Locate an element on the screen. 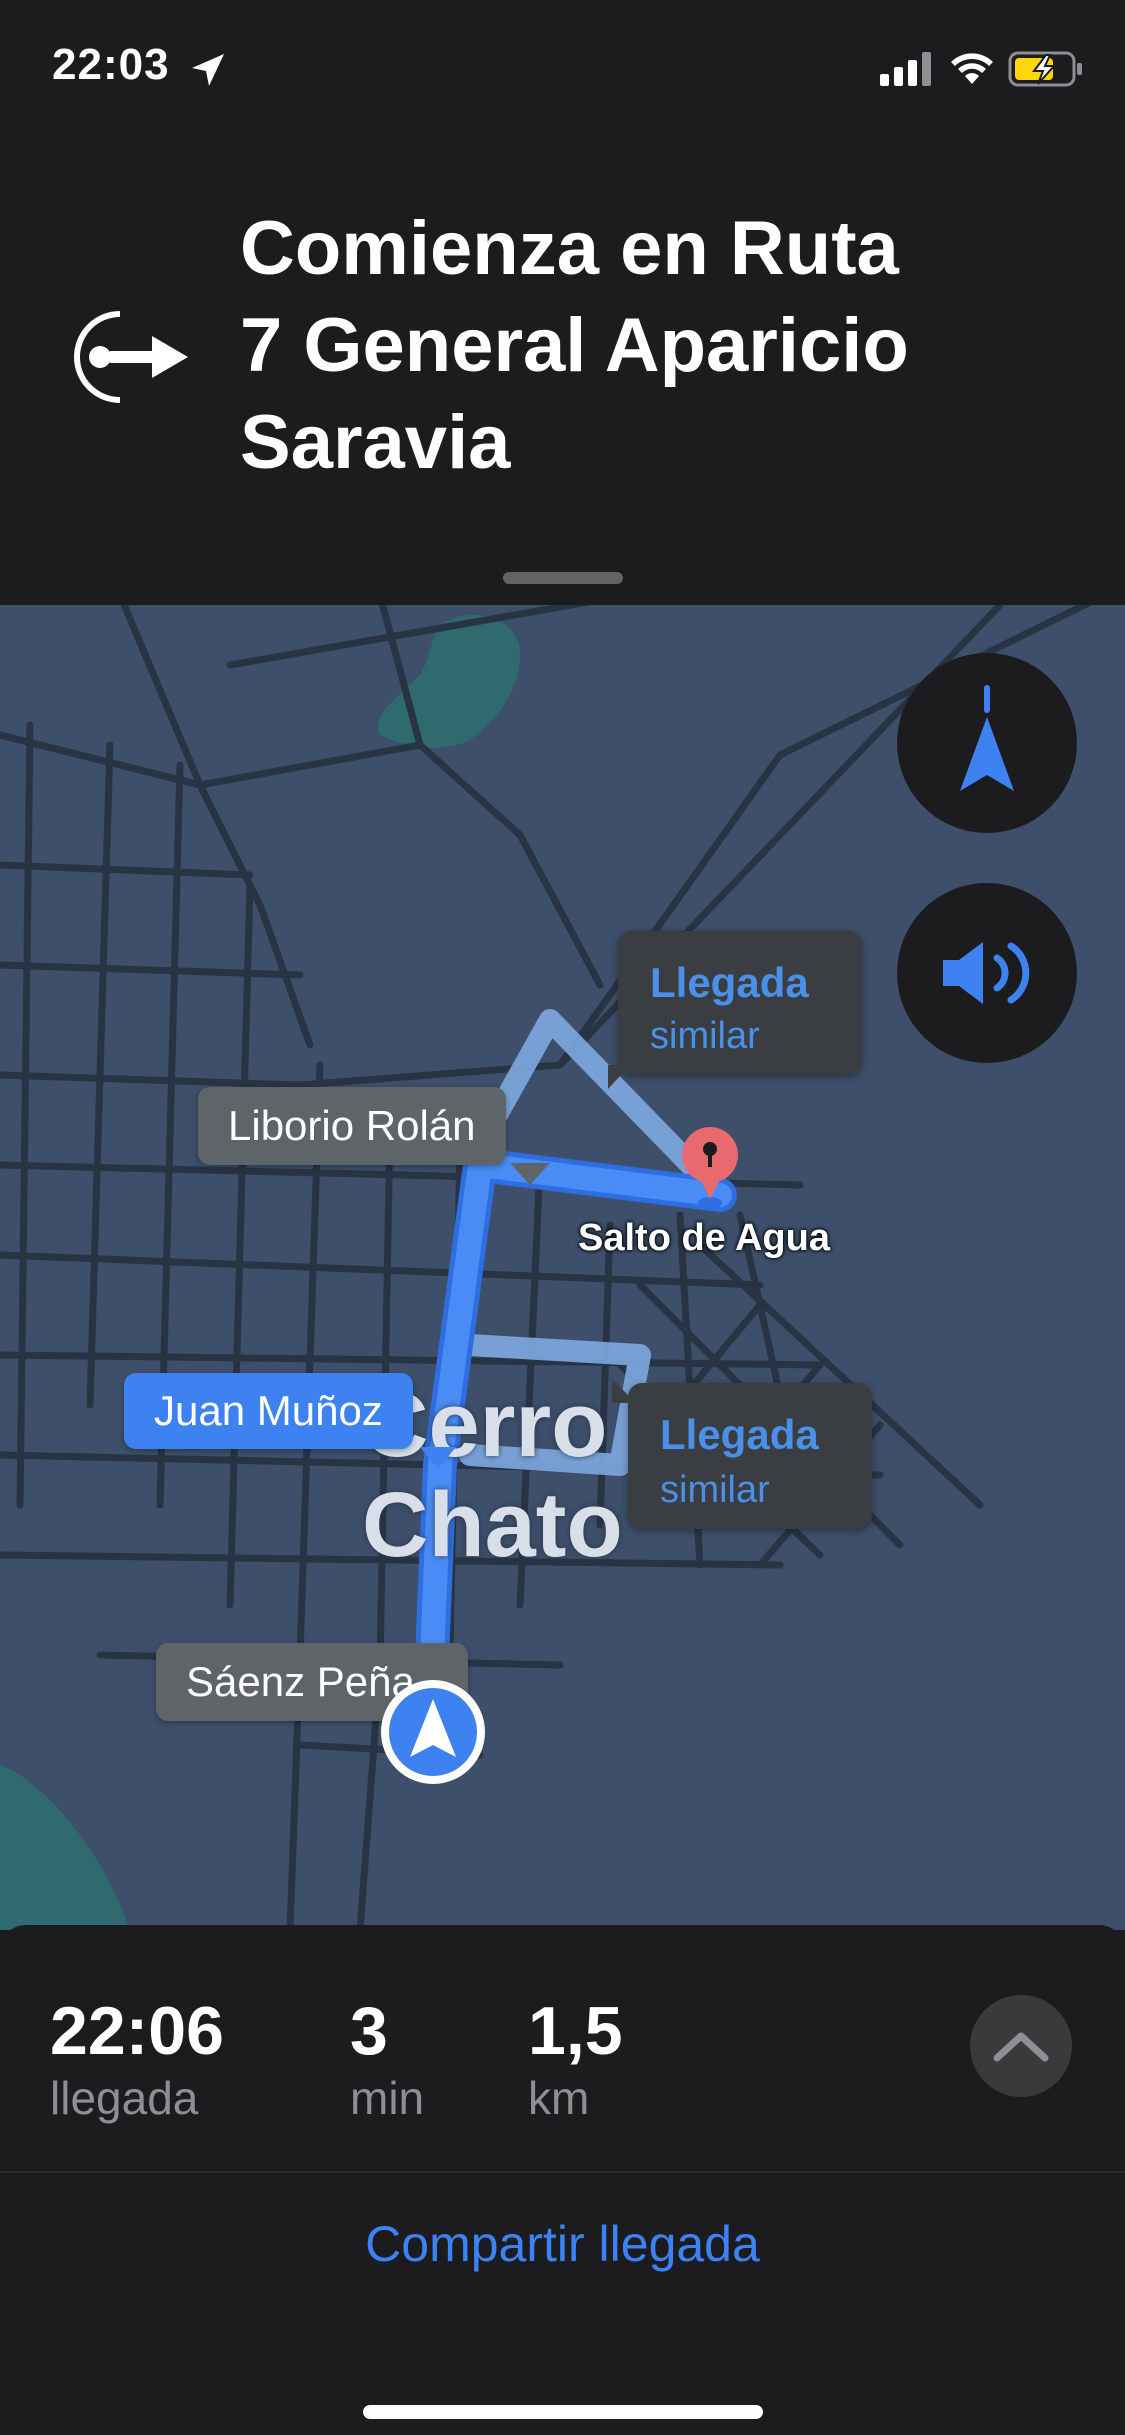 Image resolution: width=1125 pixels, height=2435 pixels. destination-pin-icon is located at coordinates (710, 1170).